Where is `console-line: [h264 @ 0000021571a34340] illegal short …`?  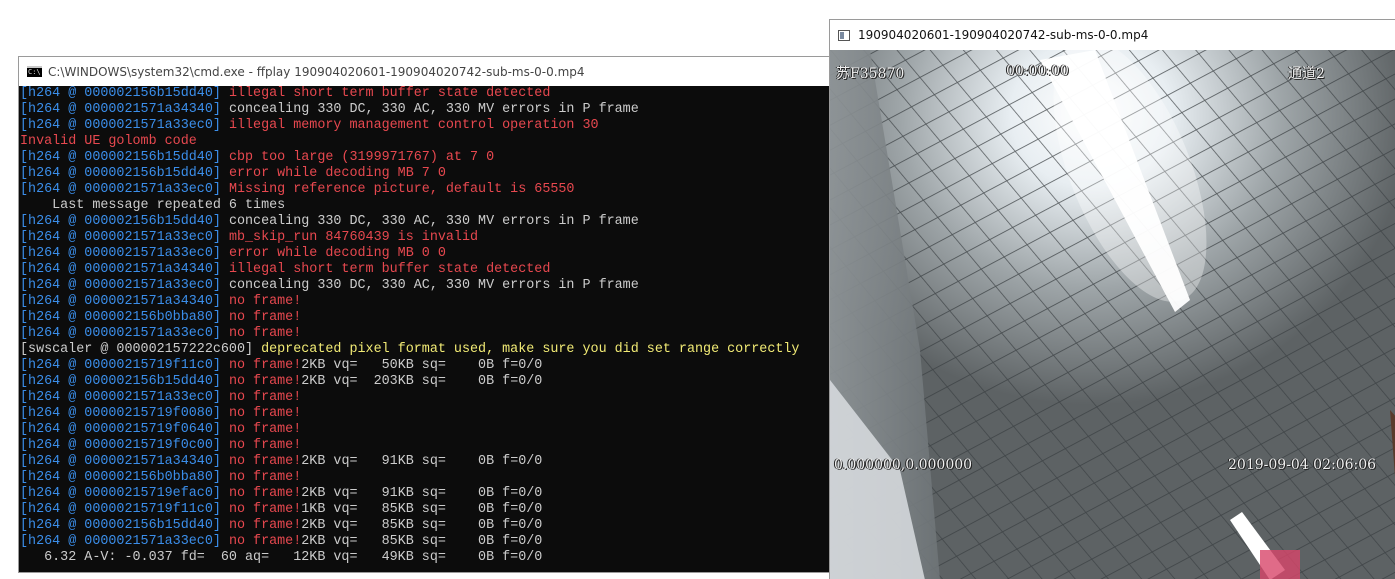 console-line: [h264 @ 0000021571a34340] illegal short … is located at coordinates (424, 270).